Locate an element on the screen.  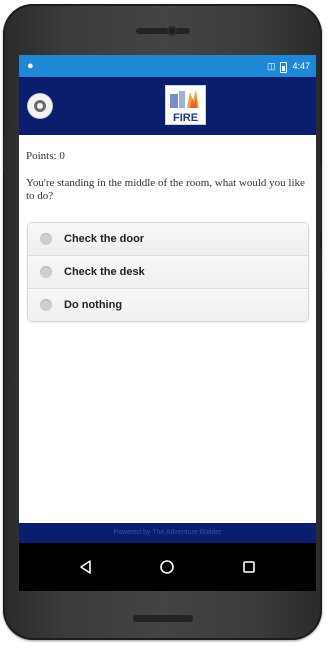
choice-check-desk: Check the desk is located at coordinates (168, 272).